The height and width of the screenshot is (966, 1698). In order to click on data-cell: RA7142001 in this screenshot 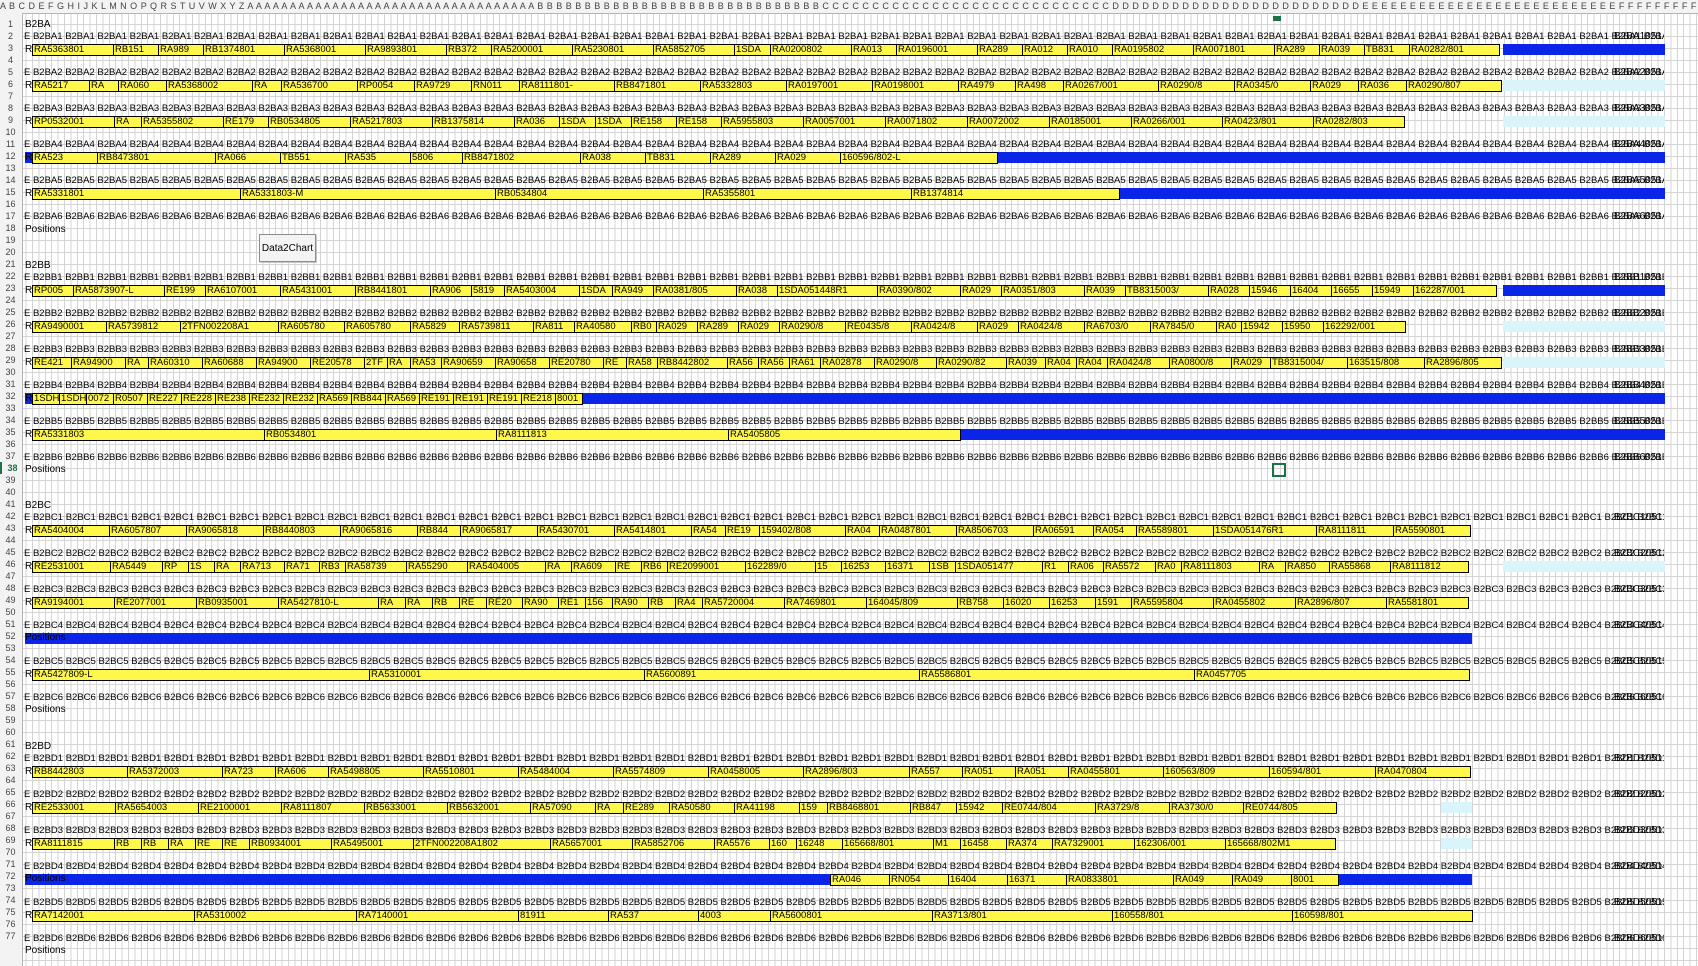, I will do `click(113, 916)`.